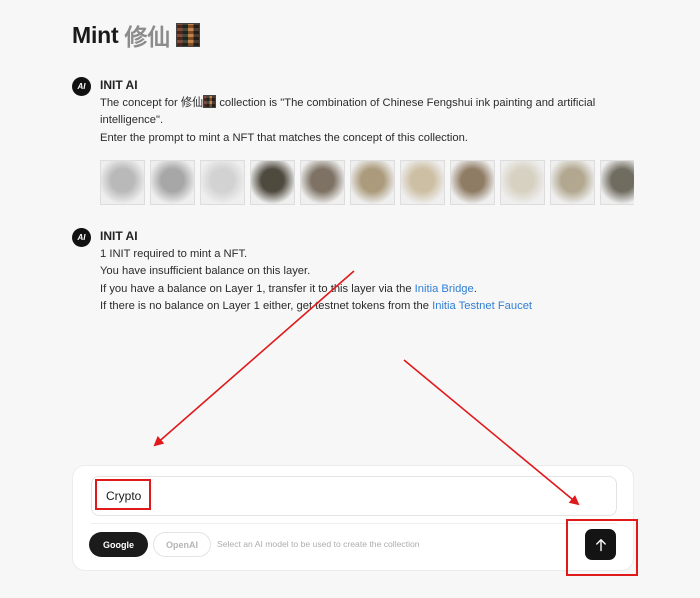  I want to click on annotation-arrow-to-prompt, so click(254, 358).